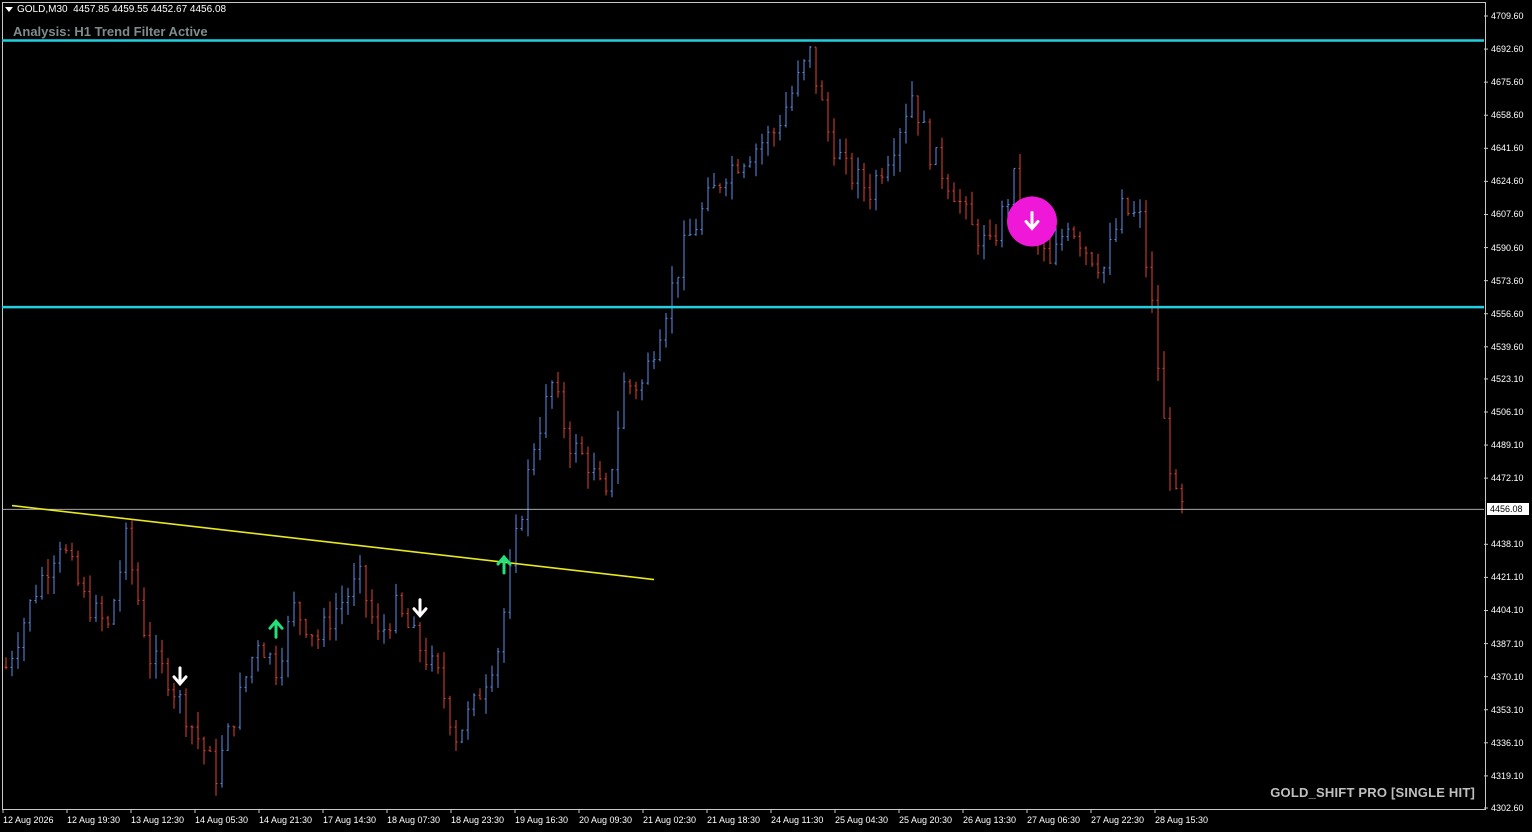  I want to click on time-tick-label: 26 Aug 13:30, so click(990, 820).